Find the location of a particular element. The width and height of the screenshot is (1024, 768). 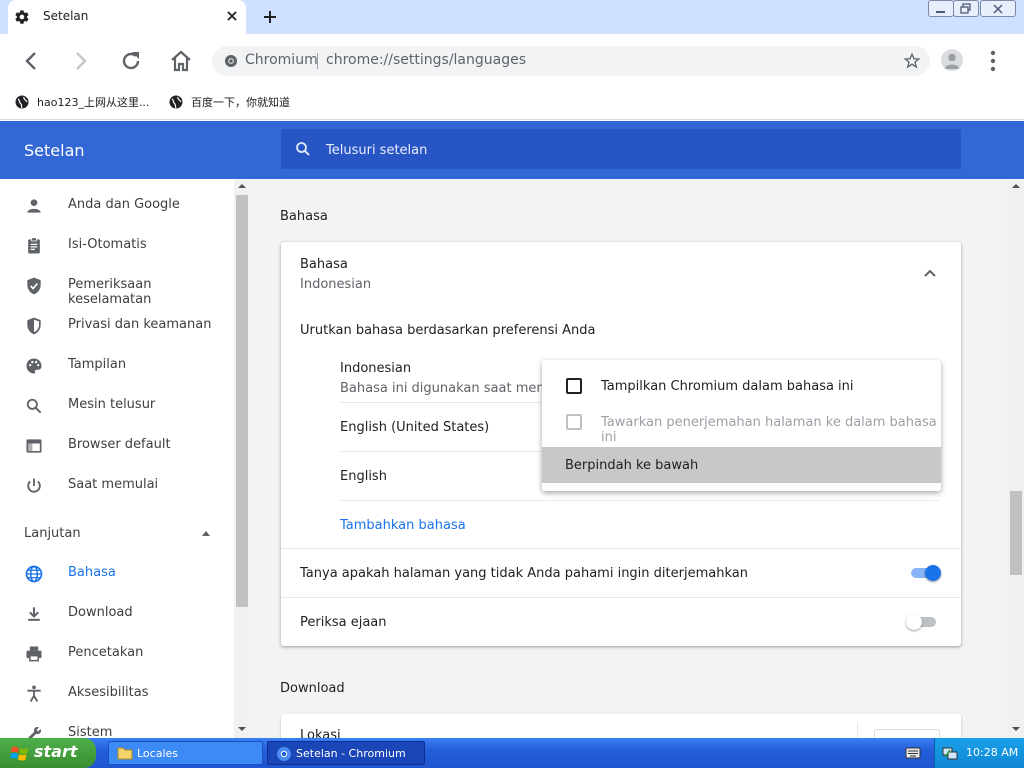

language-name: Indonesian is located at coordinates (376, 368).